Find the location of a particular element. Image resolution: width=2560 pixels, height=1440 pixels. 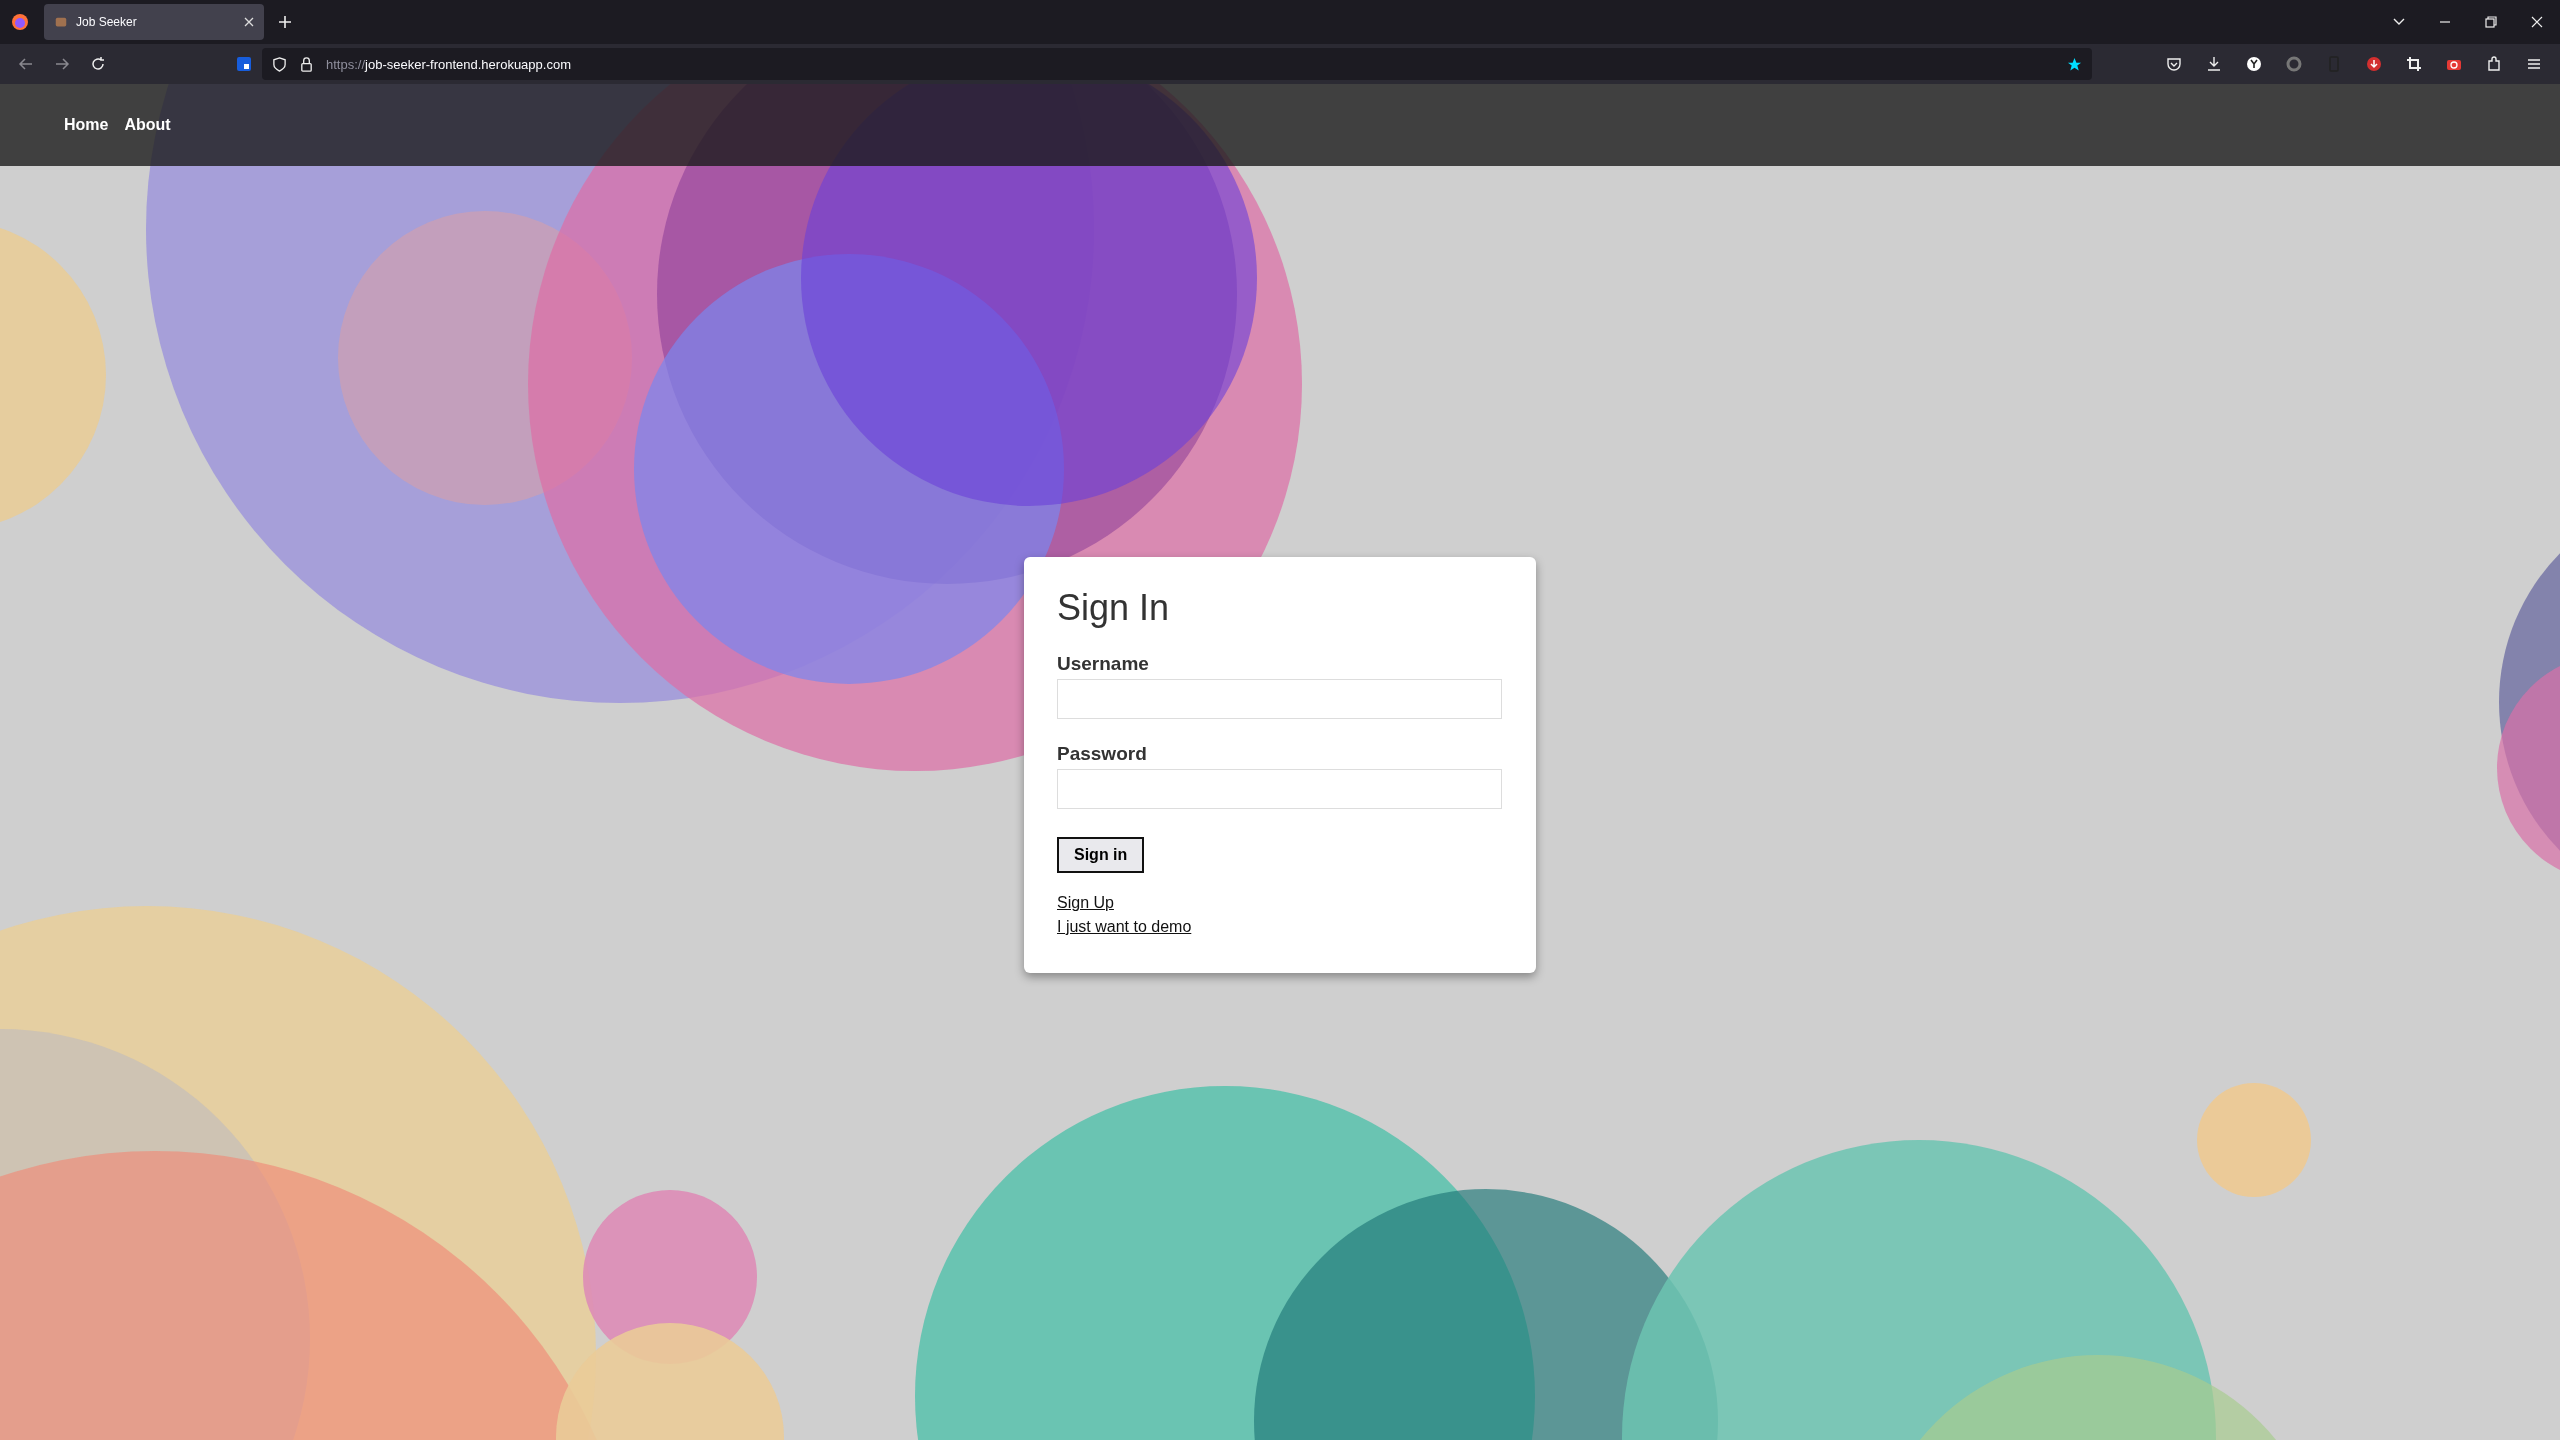

tab-title: Job Seeker is located at coordinates (107, 22).